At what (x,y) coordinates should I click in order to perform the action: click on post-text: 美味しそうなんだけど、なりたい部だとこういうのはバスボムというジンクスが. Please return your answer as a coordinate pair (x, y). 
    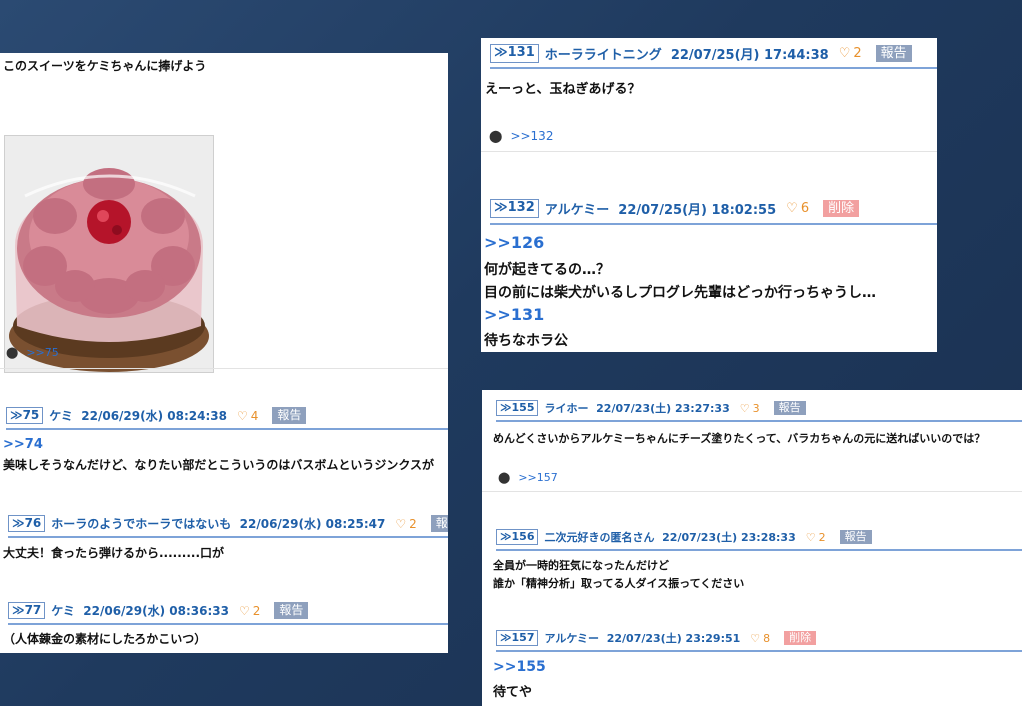
    Looking at the image, I should click on (219, 465).